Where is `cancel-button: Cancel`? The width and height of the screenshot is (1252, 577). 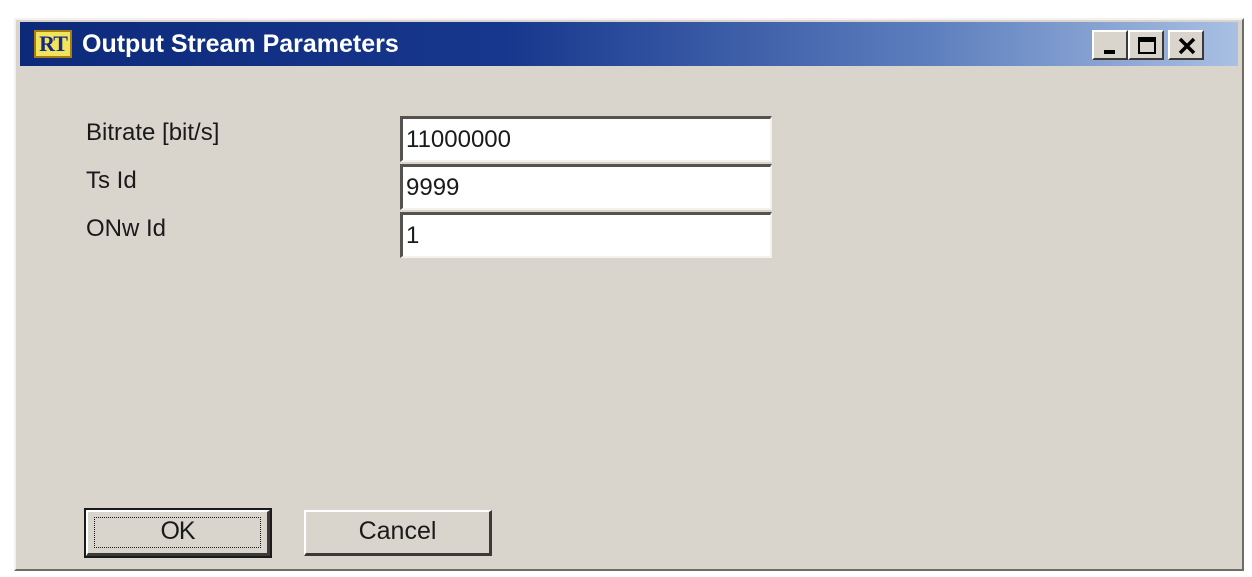
cancel-button: Cancel is located at coordinates (398, 533).